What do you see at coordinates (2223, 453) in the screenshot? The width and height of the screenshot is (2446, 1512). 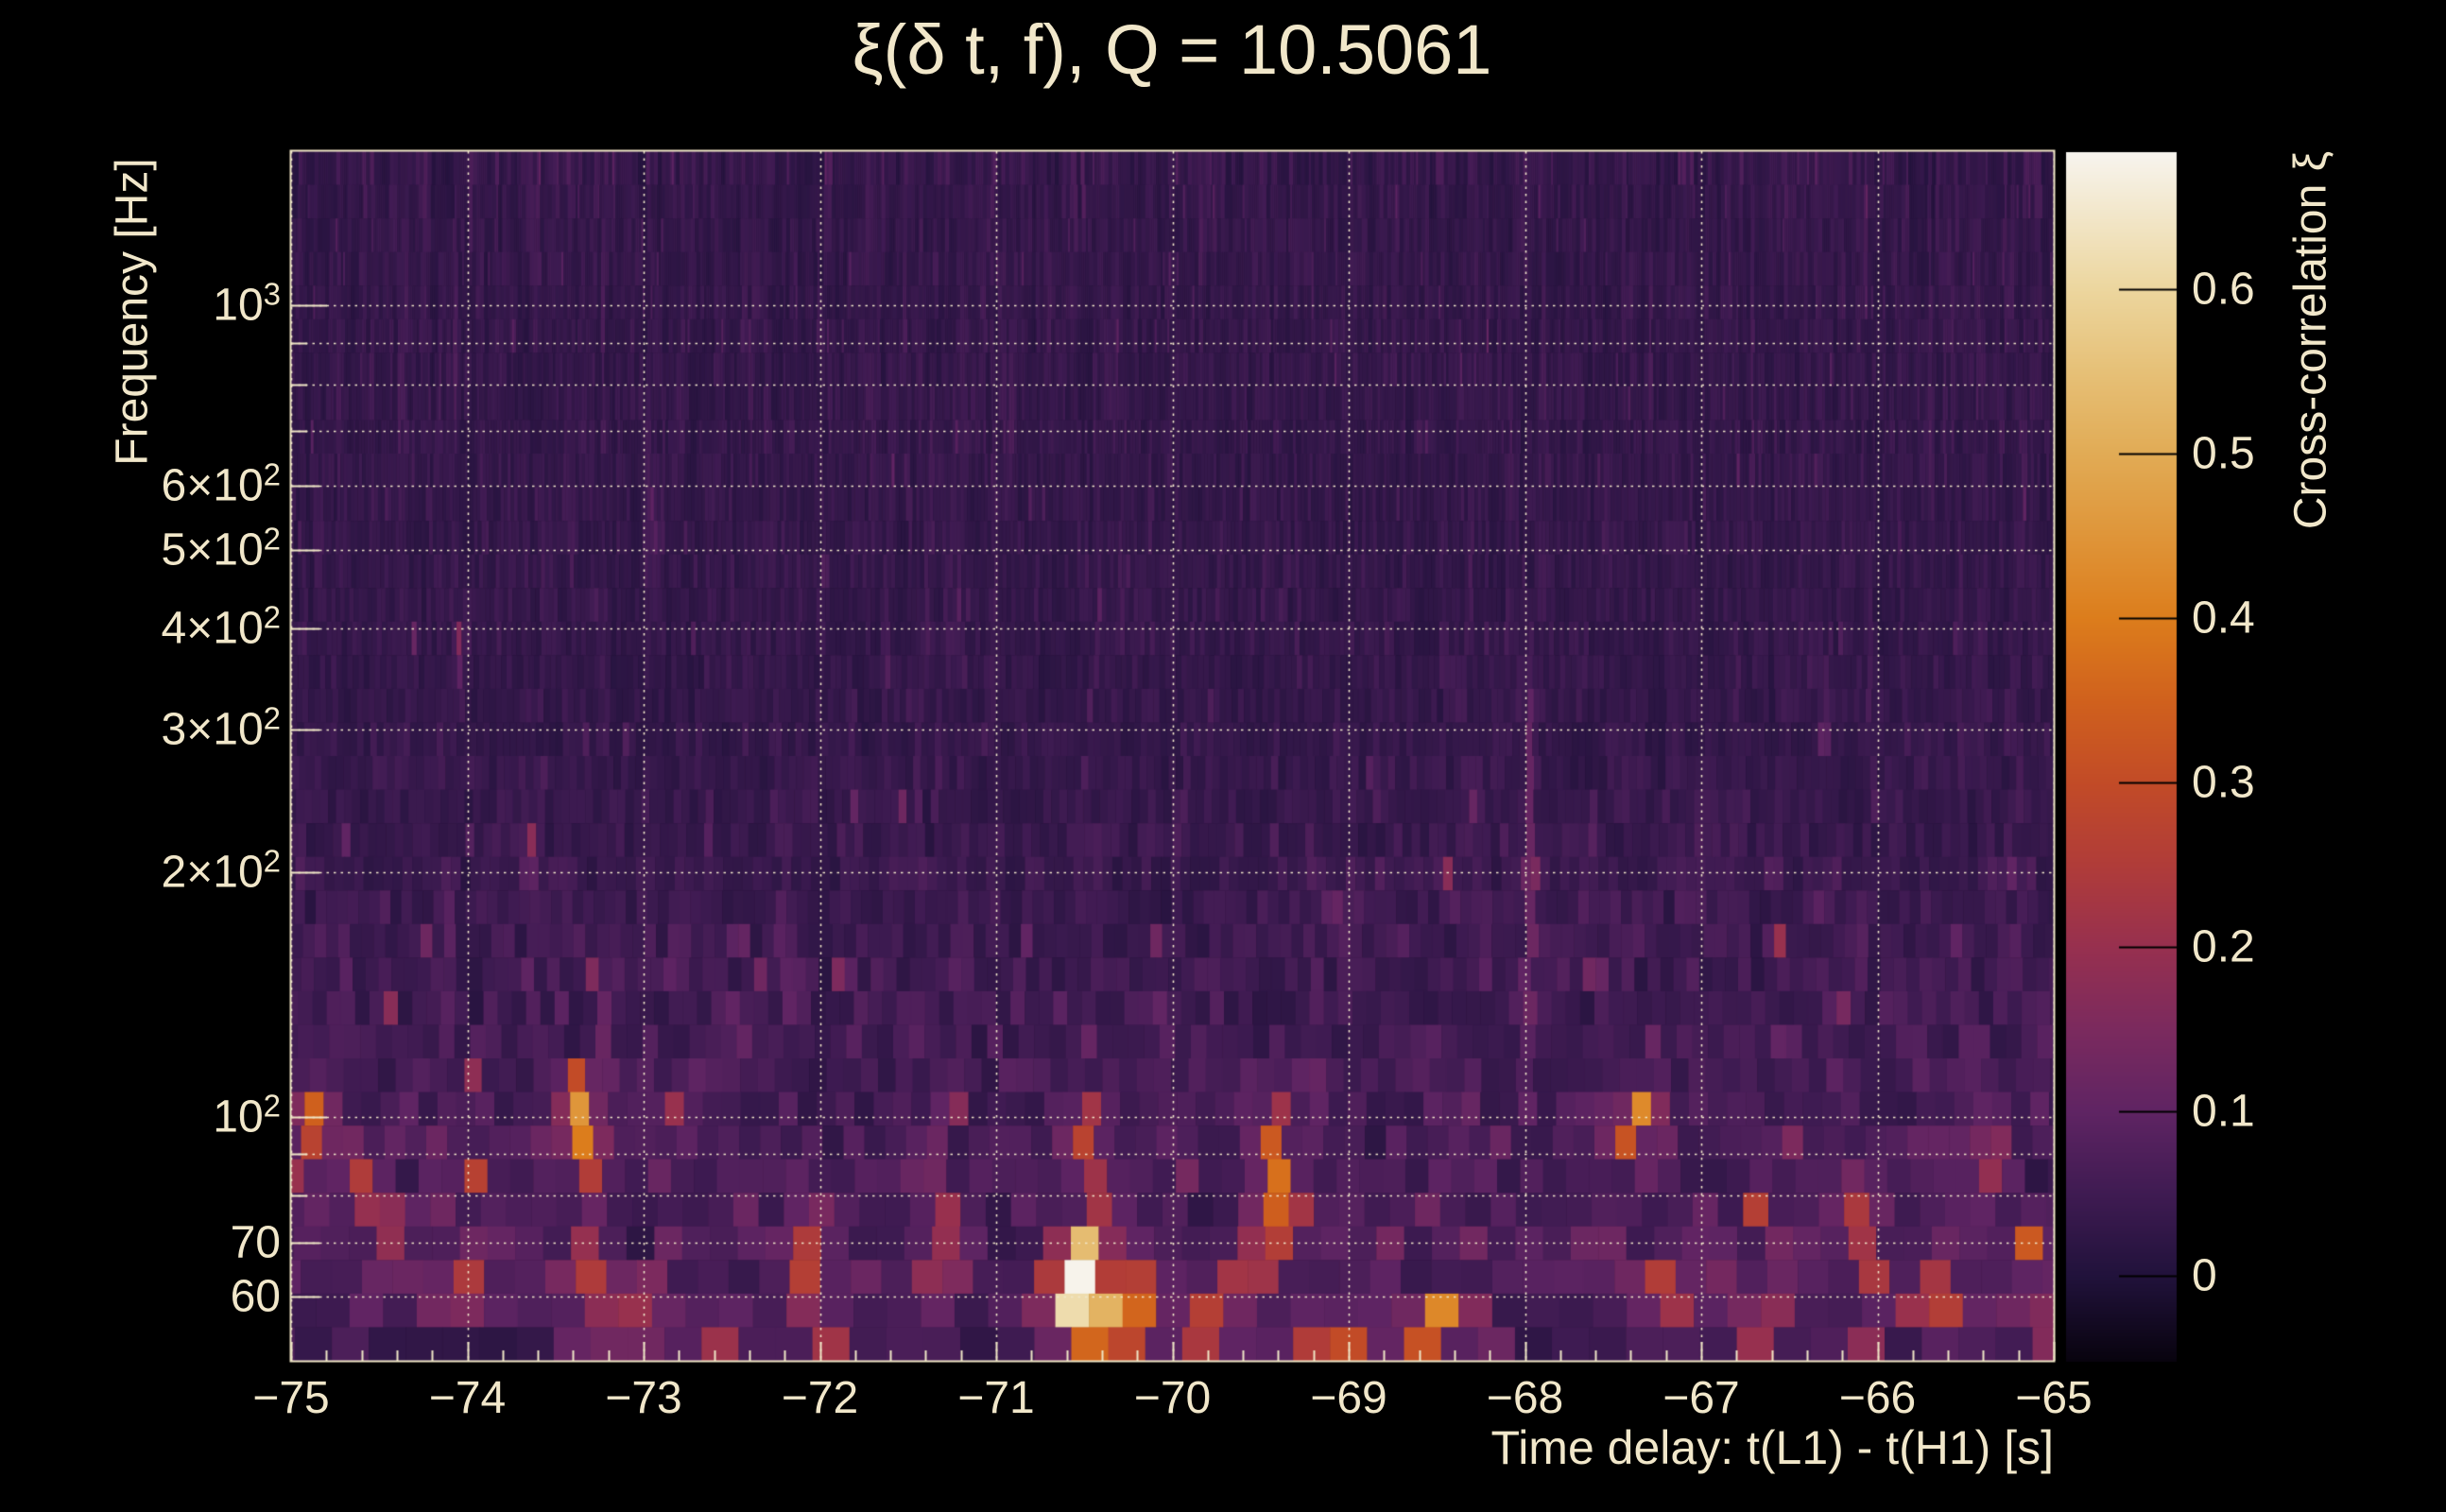 I see `colorbar-tick-label: 0.5` at bounding box center [2223, 453].